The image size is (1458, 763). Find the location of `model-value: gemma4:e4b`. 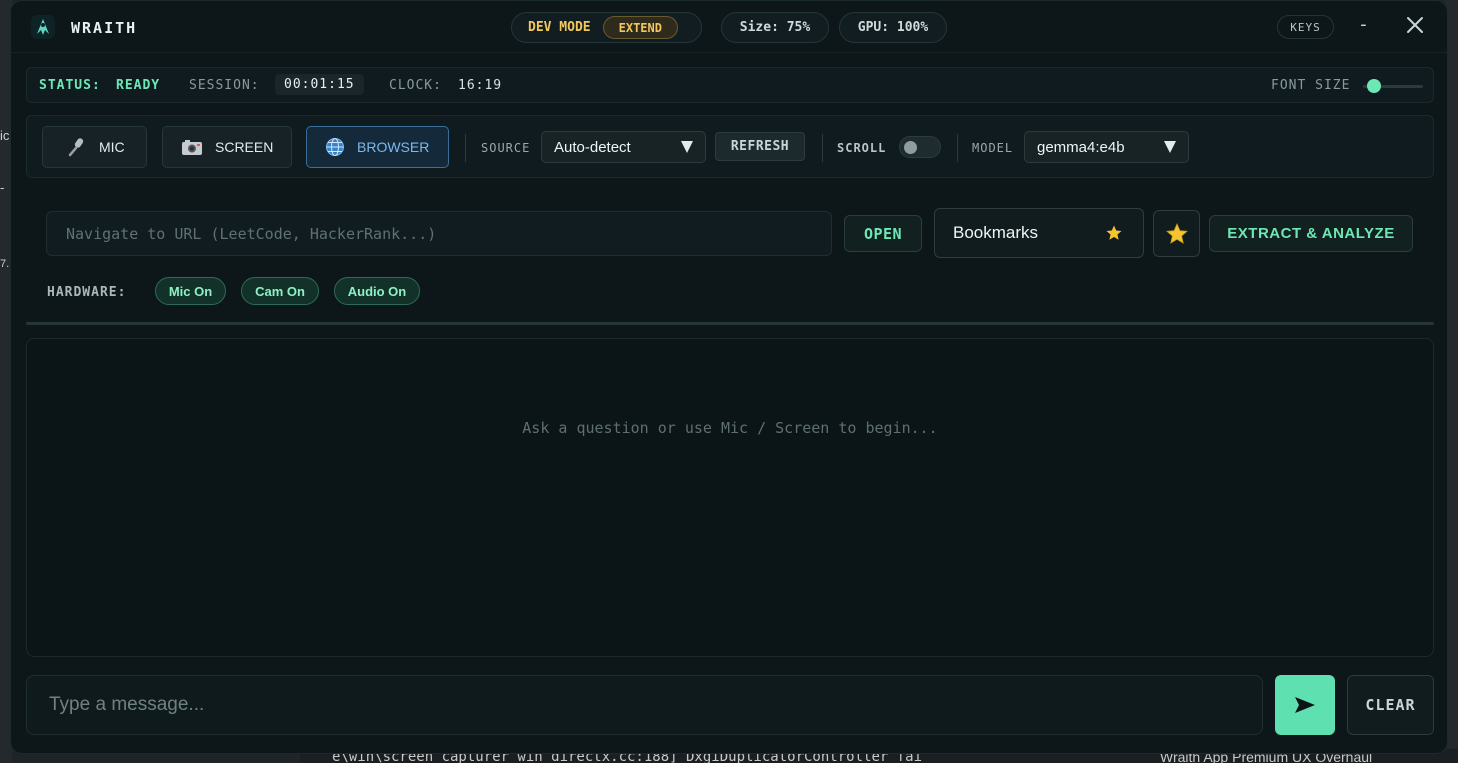

model-value: gemma4:e4b is located at coordinates (1081, 147).